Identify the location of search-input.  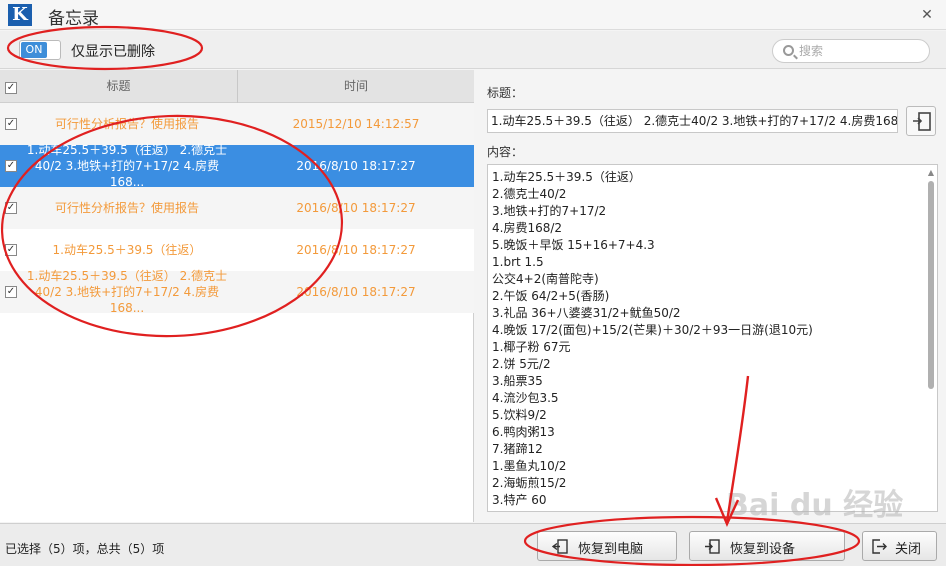
(859, 51).